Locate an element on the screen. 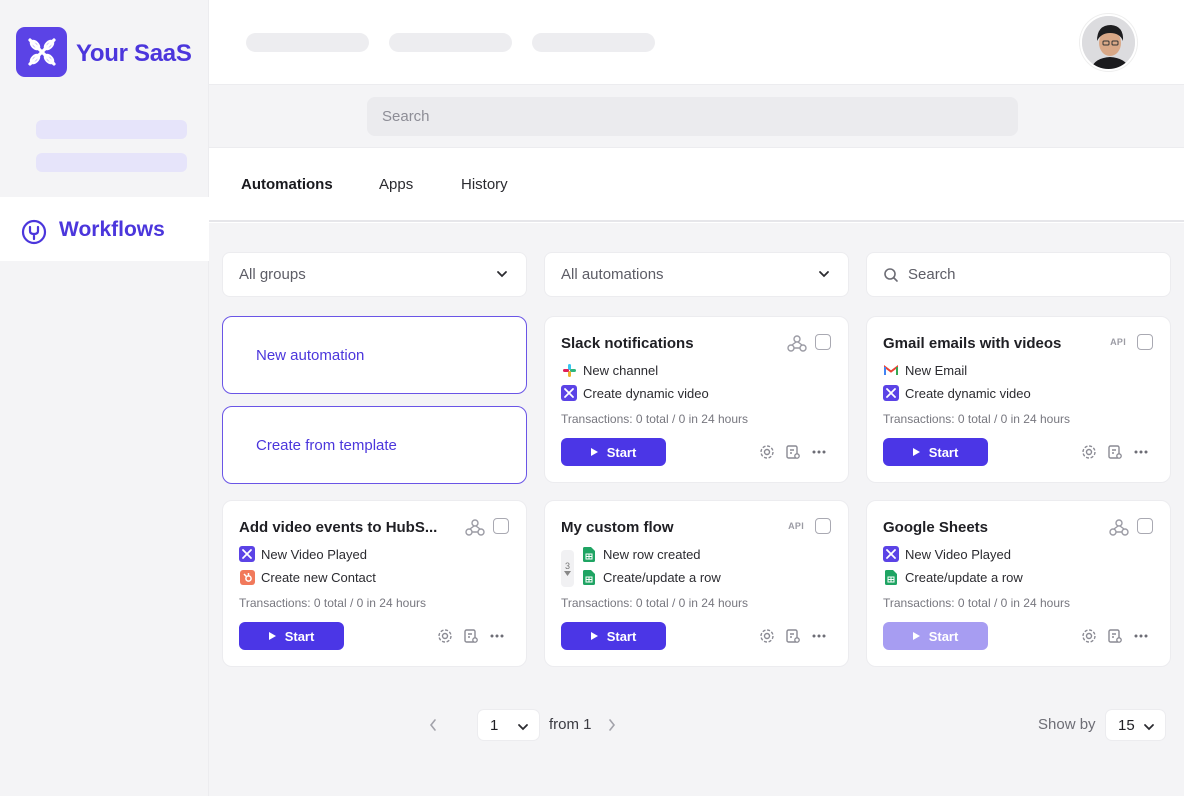 The height and width of the screenshot is (796, 1184). card-trigger-row: New Email is located at coordinates (925, 370).